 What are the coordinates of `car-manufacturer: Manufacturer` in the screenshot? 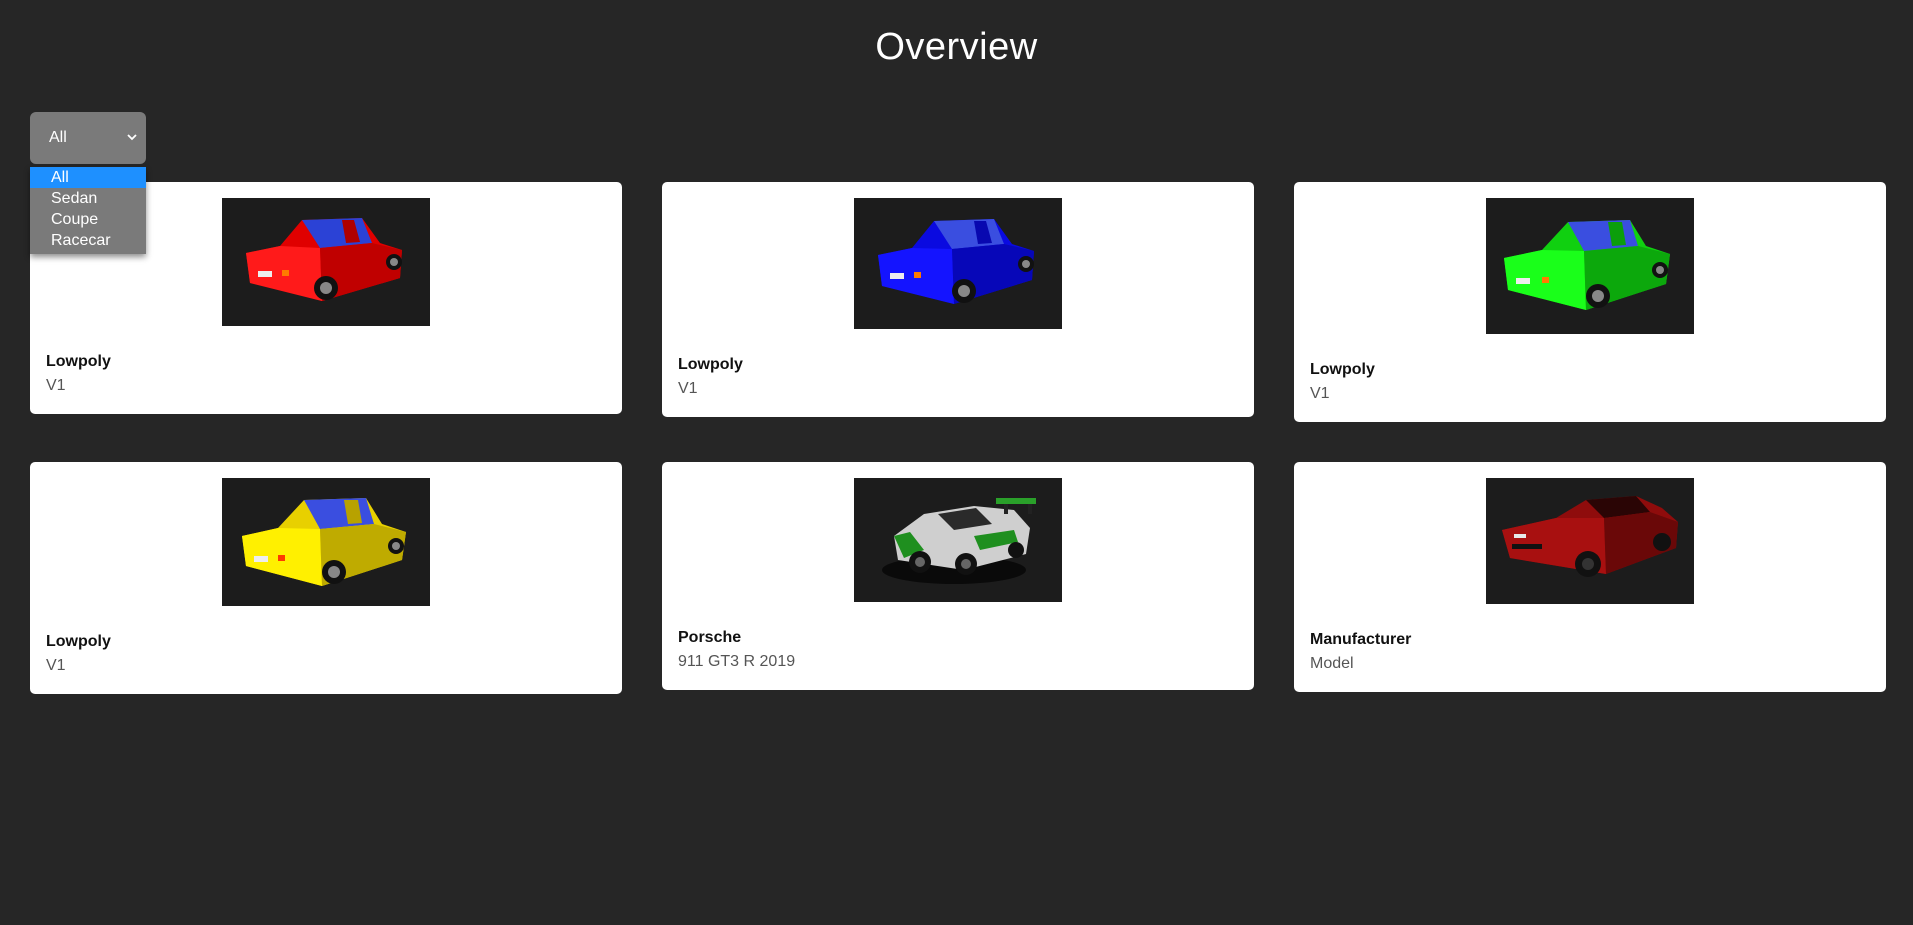 It's located at (1361, 639).